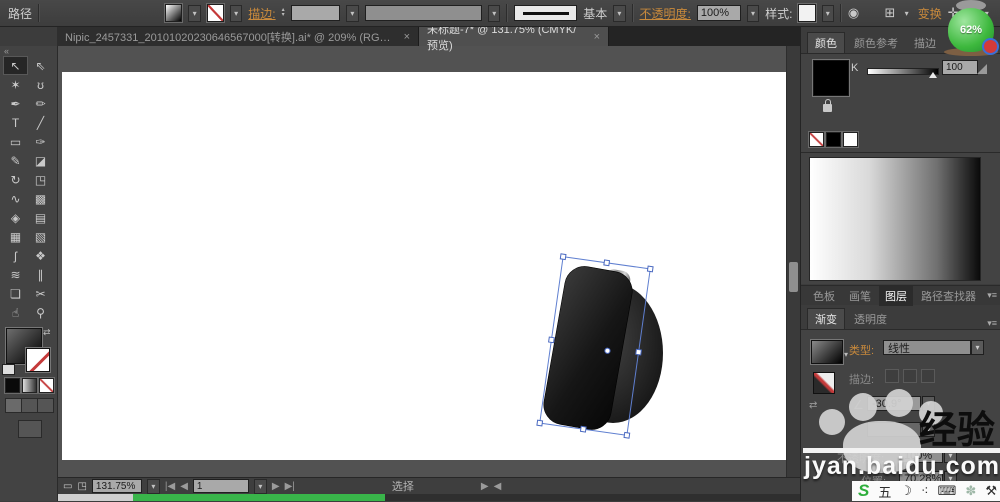 The image size is (1000, 502). What do you see at coordinates (977, 347) in the screenshot?
I see `gradient-type-dropdown-icon: ▾` at bounding box center [977, 347].